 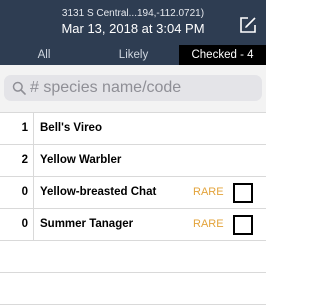 I want to click on species-count: 1, so click(x=14, y=128).